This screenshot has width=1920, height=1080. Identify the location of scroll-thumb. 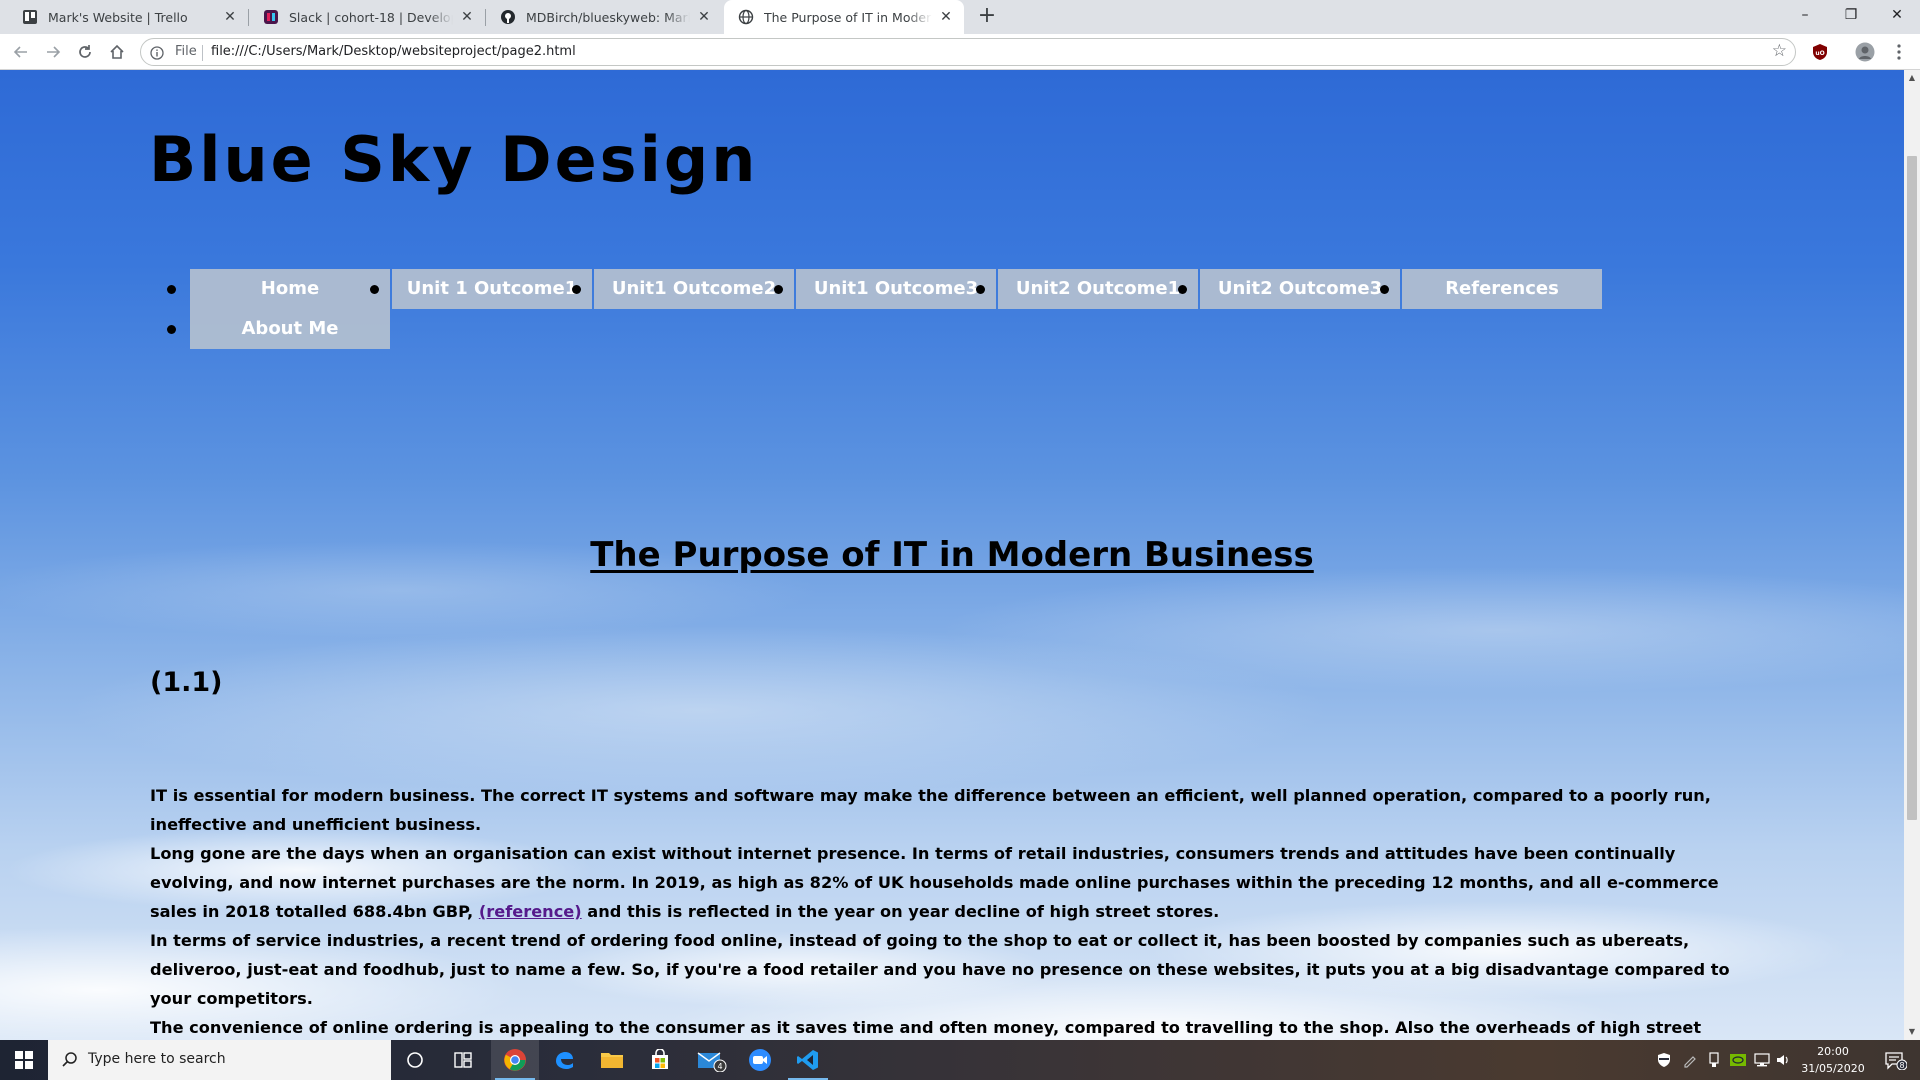
(1912, 488).